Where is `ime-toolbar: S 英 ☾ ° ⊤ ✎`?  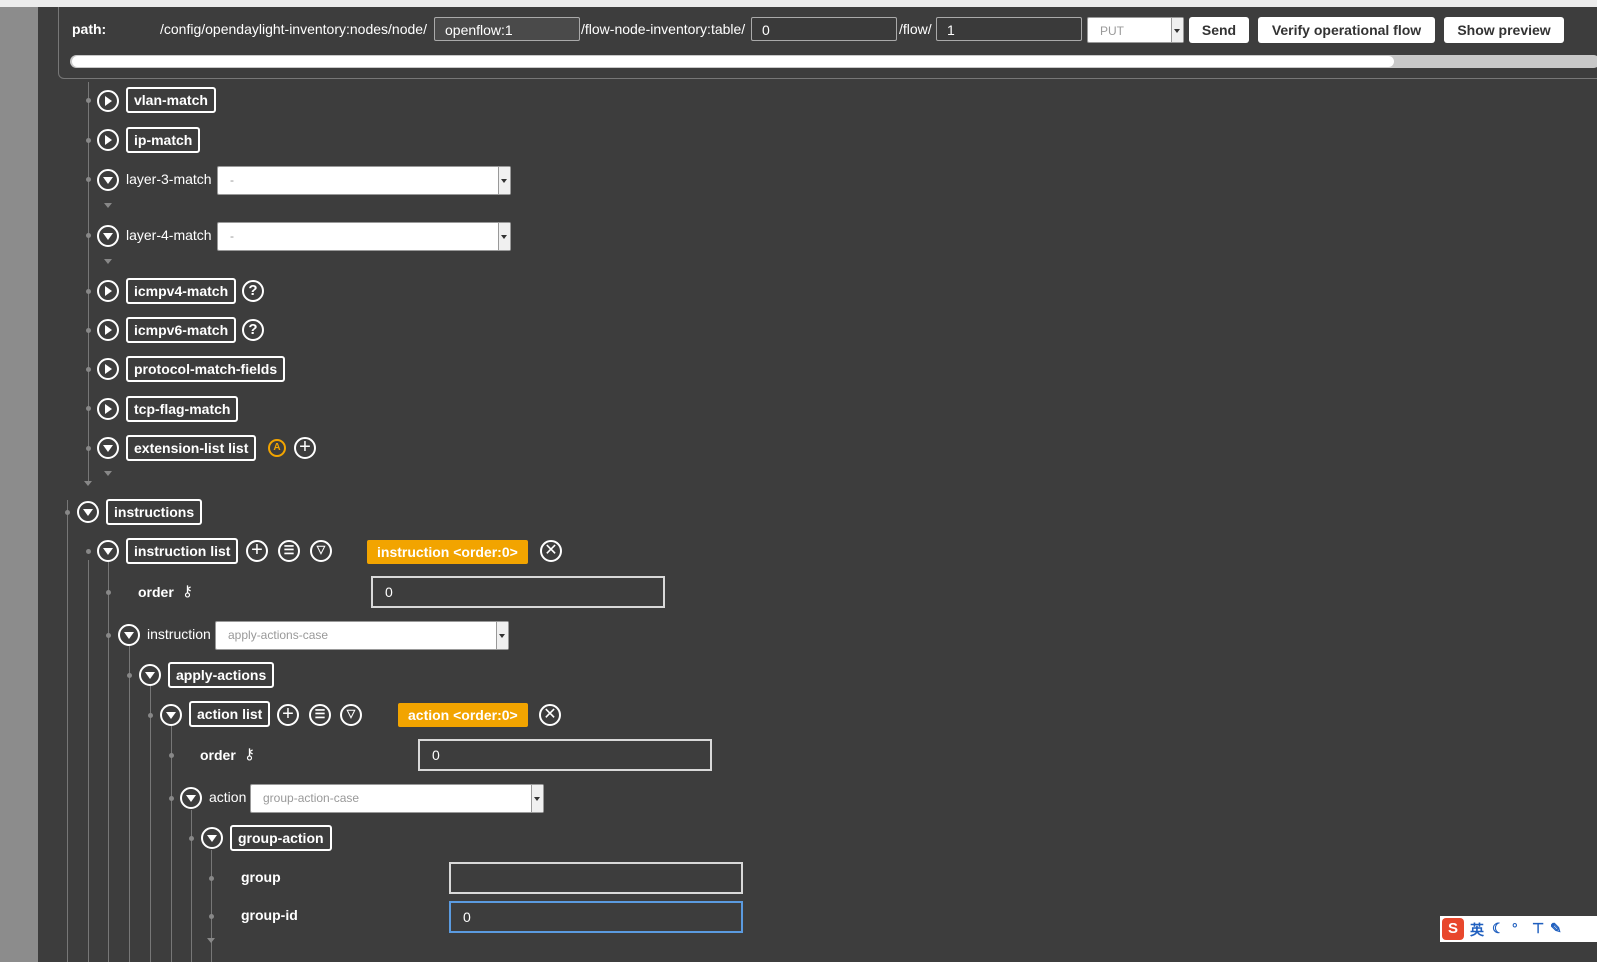
ime-toolbar: S 英 ☾ ° ⊤ ✎ is located at coordinates (1518, 929).